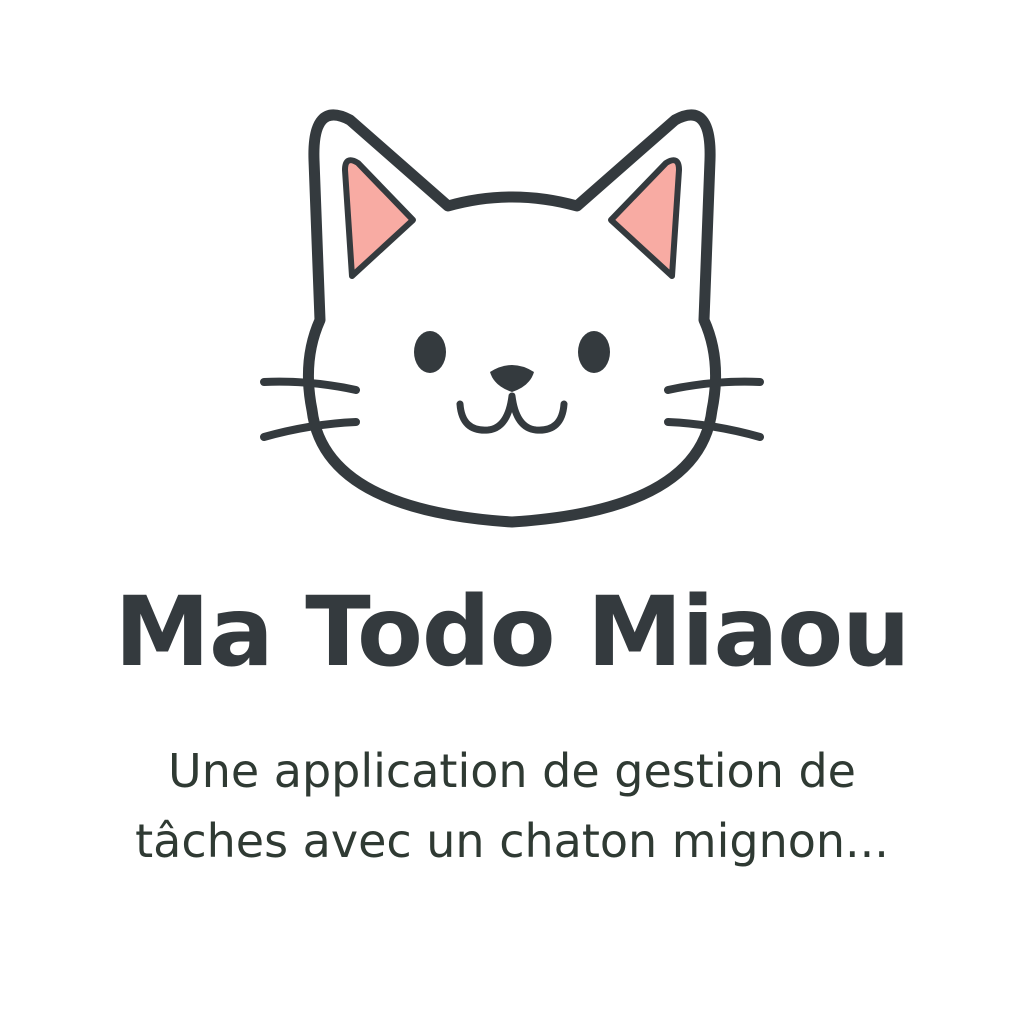 Image resolution: width=1024 pixels, height=1024 pixels. Describe the element at coordinates (594, 352) in the screenshot. I see `right-eye` at that location.